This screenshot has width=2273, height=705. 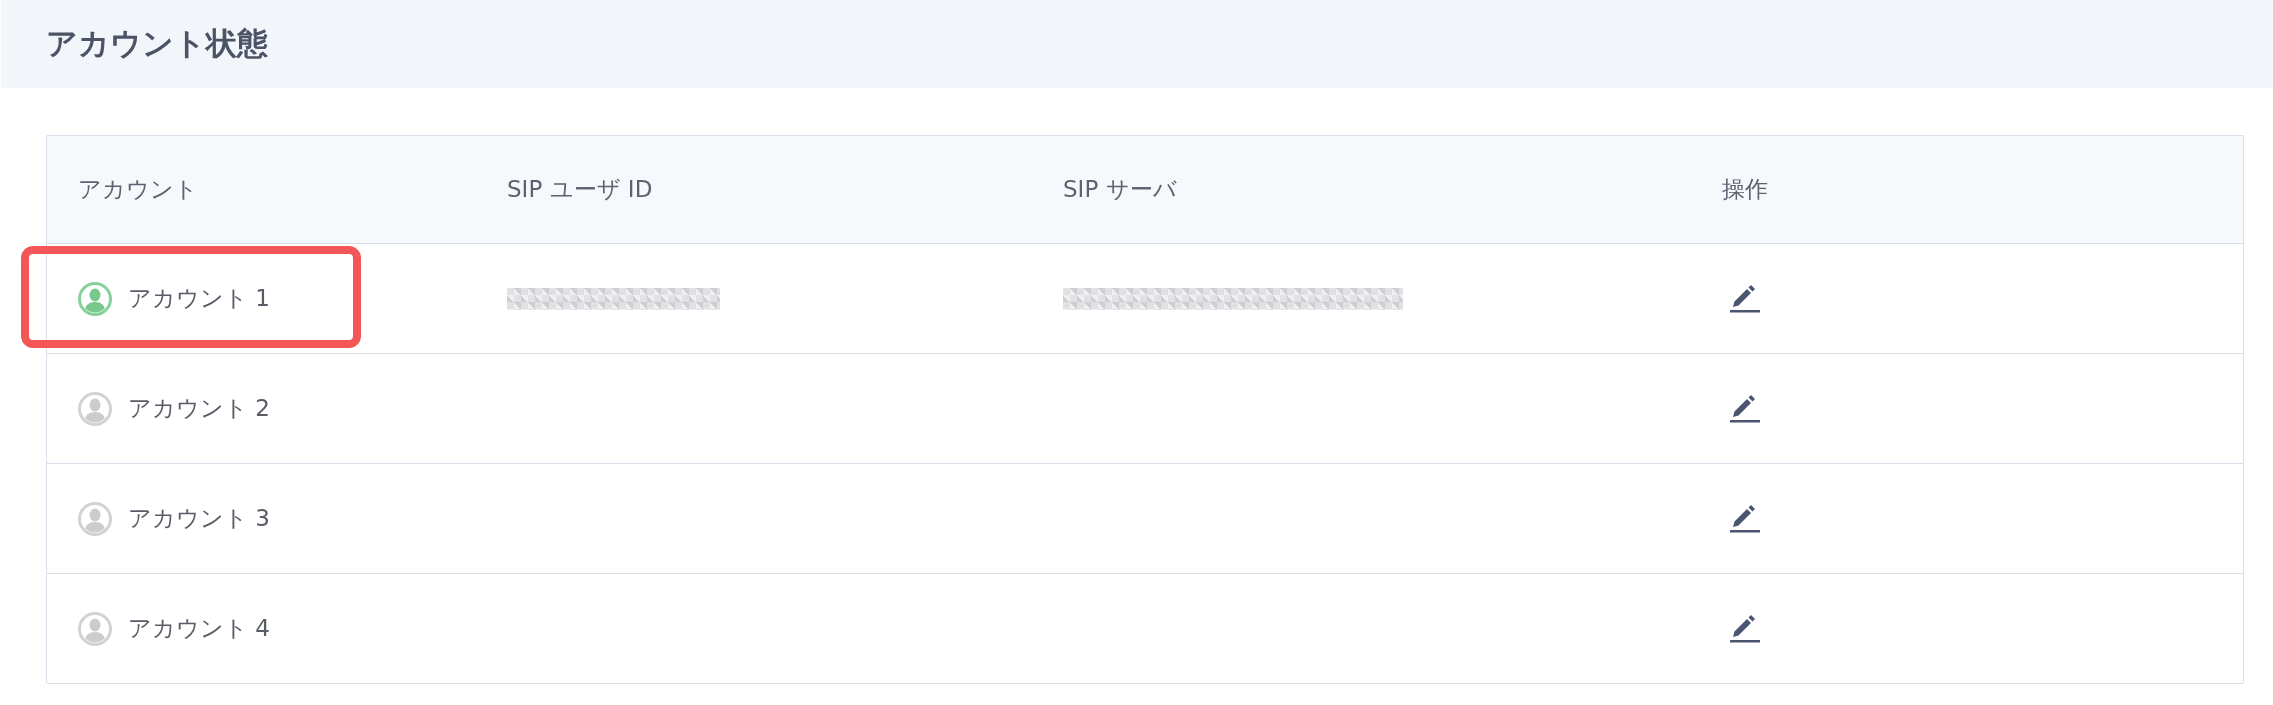 What do you see at coordinates (1745, 189) in the screenshot?
I see `column-header: 操作` at bounding box center [1745, 189].